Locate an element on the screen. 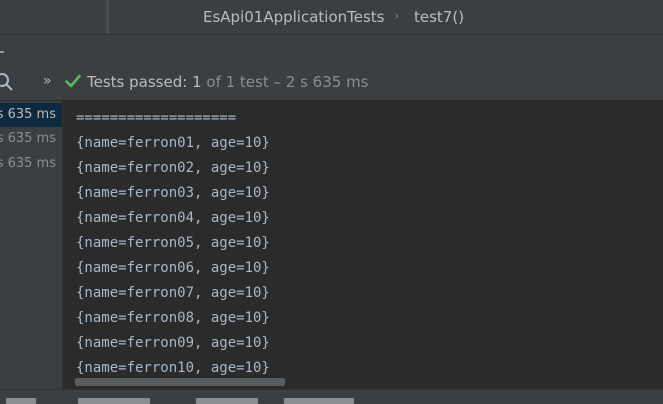  console-line: {name=ferron03, age=10} is located at coordinates (173, 193).